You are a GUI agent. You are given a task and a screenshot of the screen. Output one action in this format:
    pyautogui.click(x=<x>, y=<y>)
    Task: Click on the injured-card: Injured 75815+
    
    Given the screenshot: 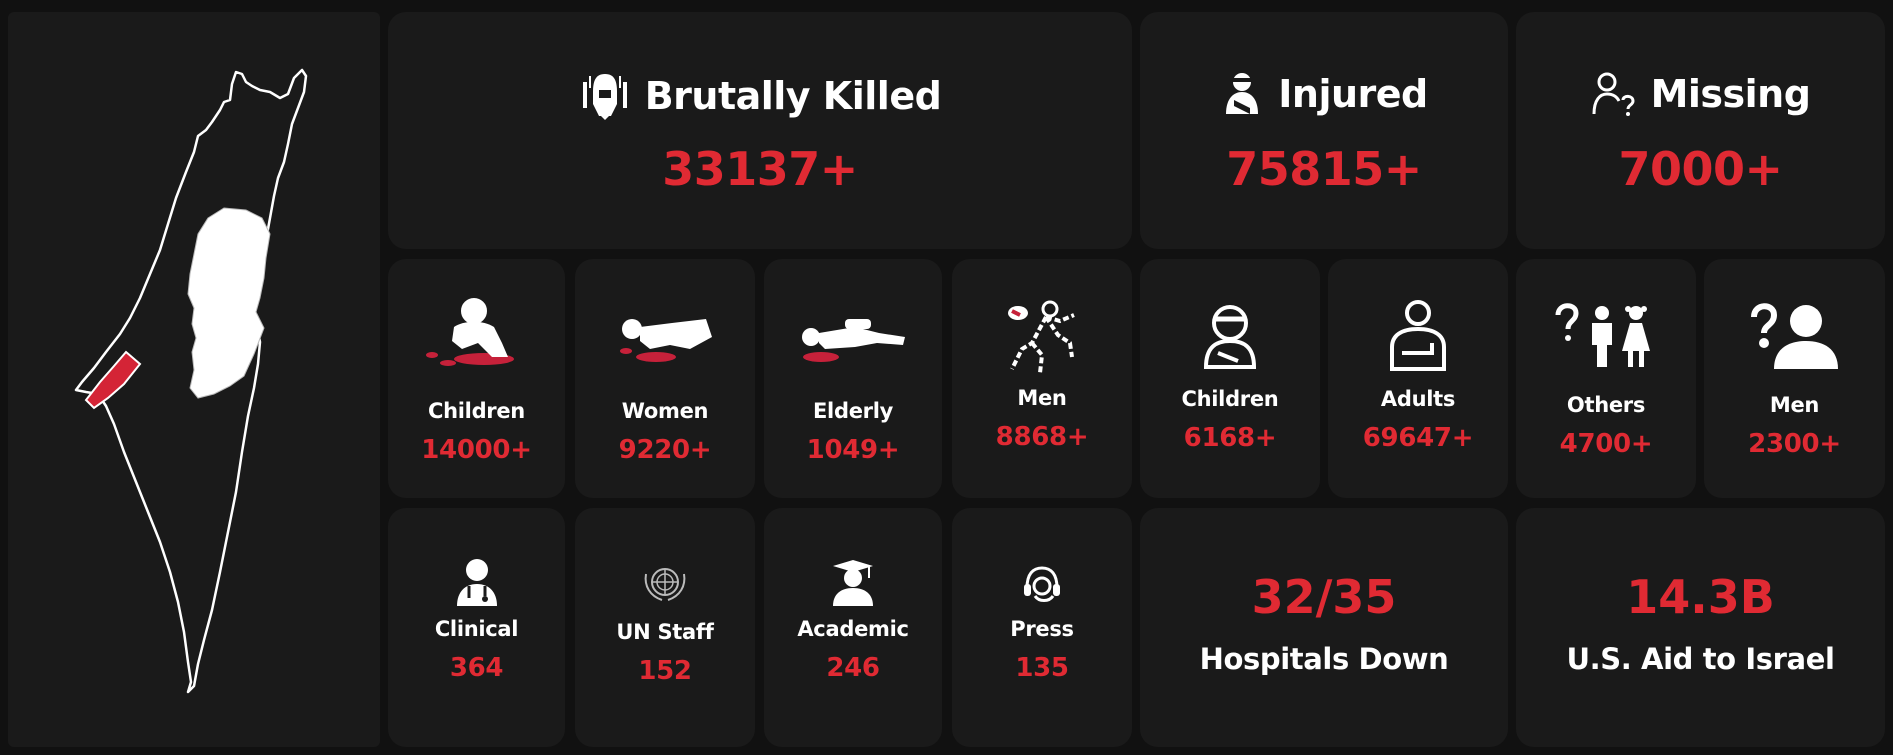 What is the action you would take?
    pyautogui.click(x=1324, y=130)
    